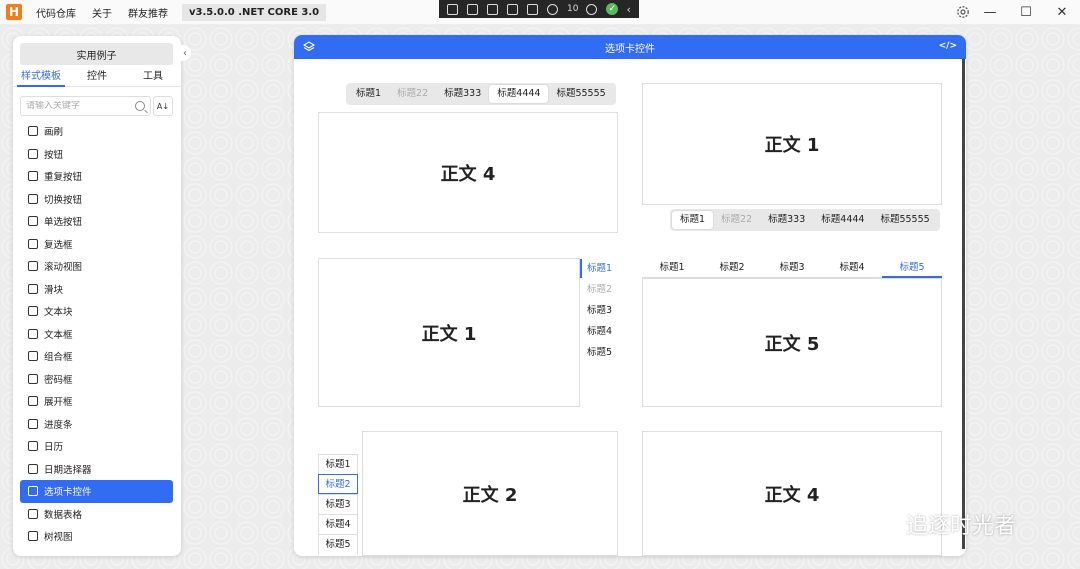 The image size is (1080, 569). What do you see at coordinates (54, 290) in the screenshot?
I see `sidebar-item-label: 滑块` at bounding box center [54, 290].